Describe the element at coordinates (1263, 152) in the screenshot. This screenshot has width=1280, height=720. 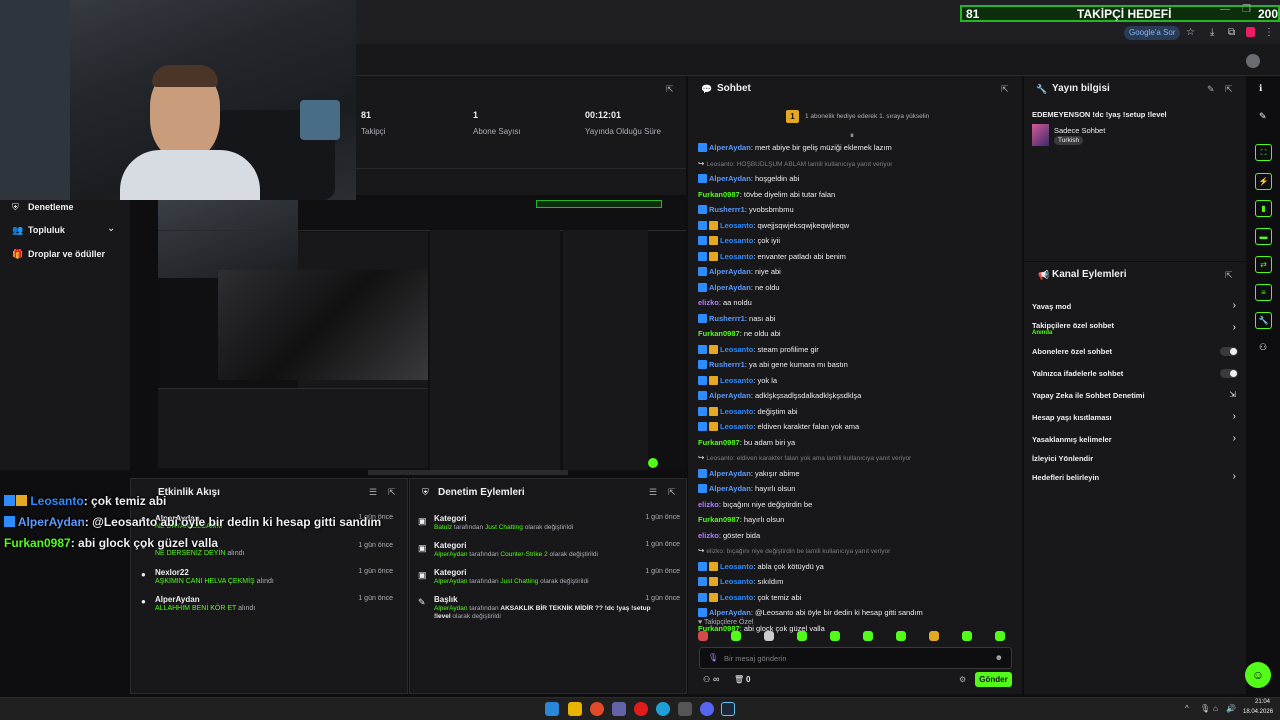
I see `rail-button-capture: ⛶` at that location.